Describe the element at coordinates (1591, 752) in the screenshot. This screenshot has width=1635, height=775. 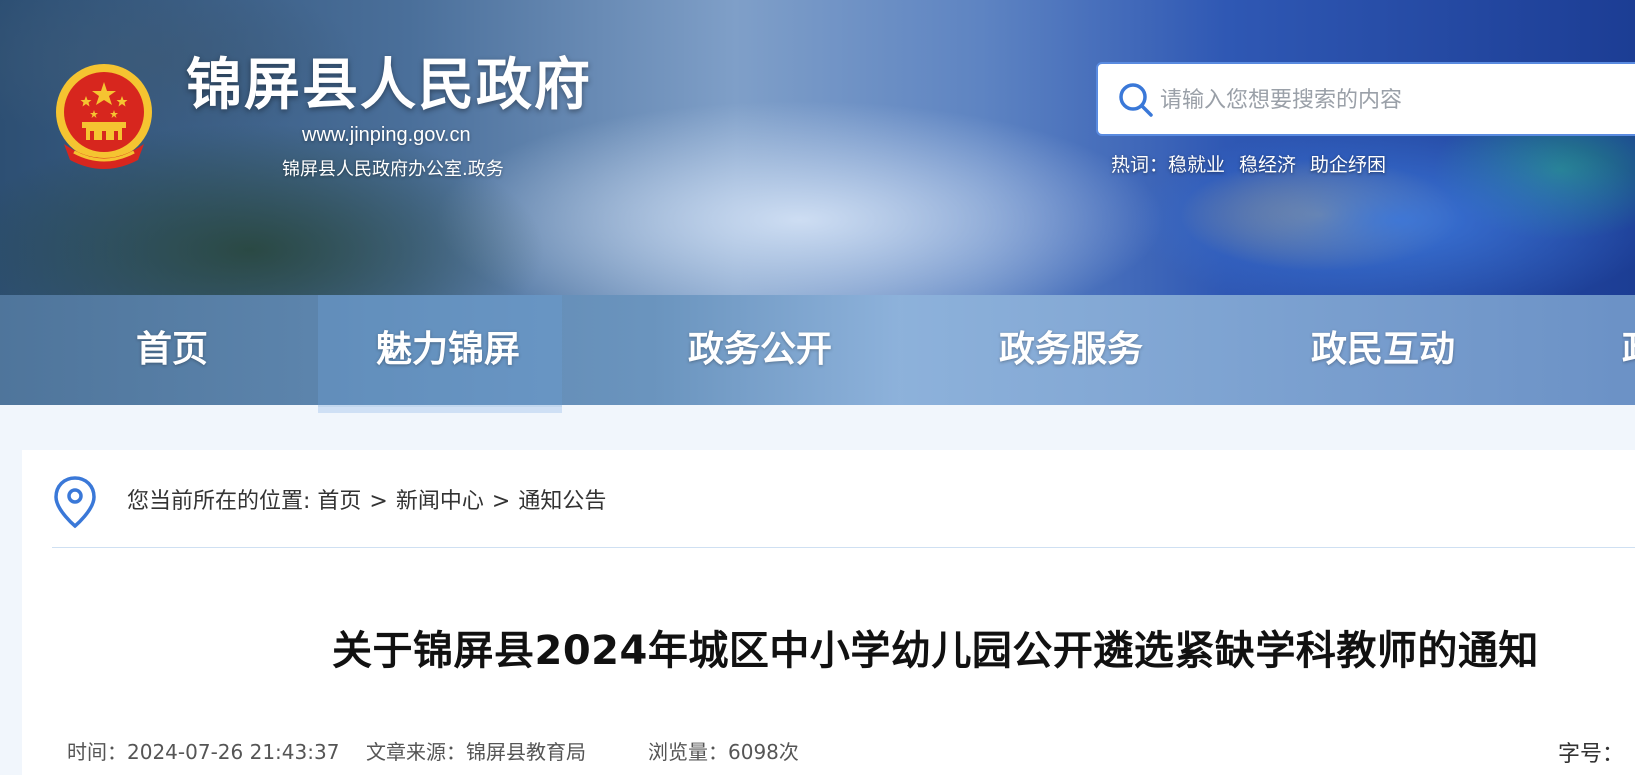
I see `font-size-control: 字号：` at that location.